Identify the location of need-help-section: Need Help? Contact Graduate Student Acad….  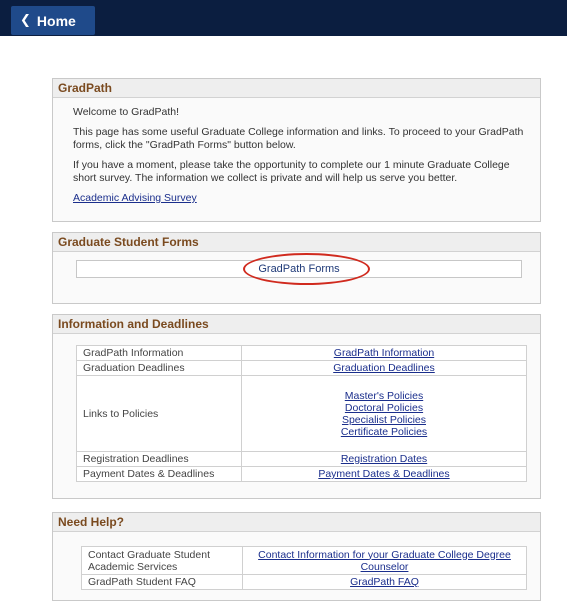
(296, 556).